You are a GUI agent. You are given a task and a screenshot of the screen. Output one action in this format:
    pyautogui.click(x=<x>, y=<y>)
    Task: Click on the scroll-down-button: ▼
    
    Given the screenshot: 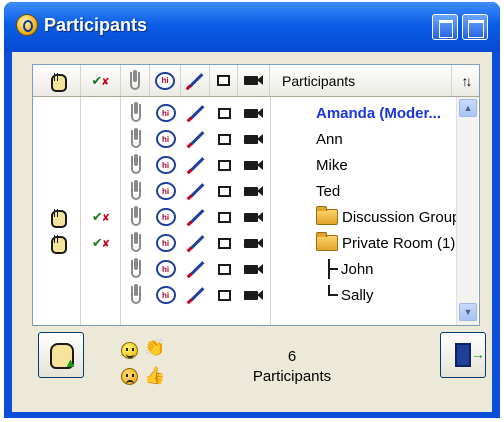 What is the action you would take?
    pyautogui.click(x=468, y=312)
    